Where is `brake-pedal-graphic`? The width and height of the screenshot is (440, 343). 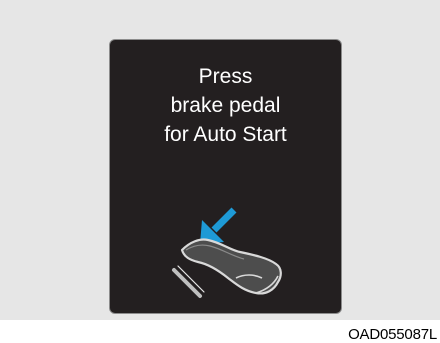
brake-pedal-graphic is located at coordinates (227, 252).